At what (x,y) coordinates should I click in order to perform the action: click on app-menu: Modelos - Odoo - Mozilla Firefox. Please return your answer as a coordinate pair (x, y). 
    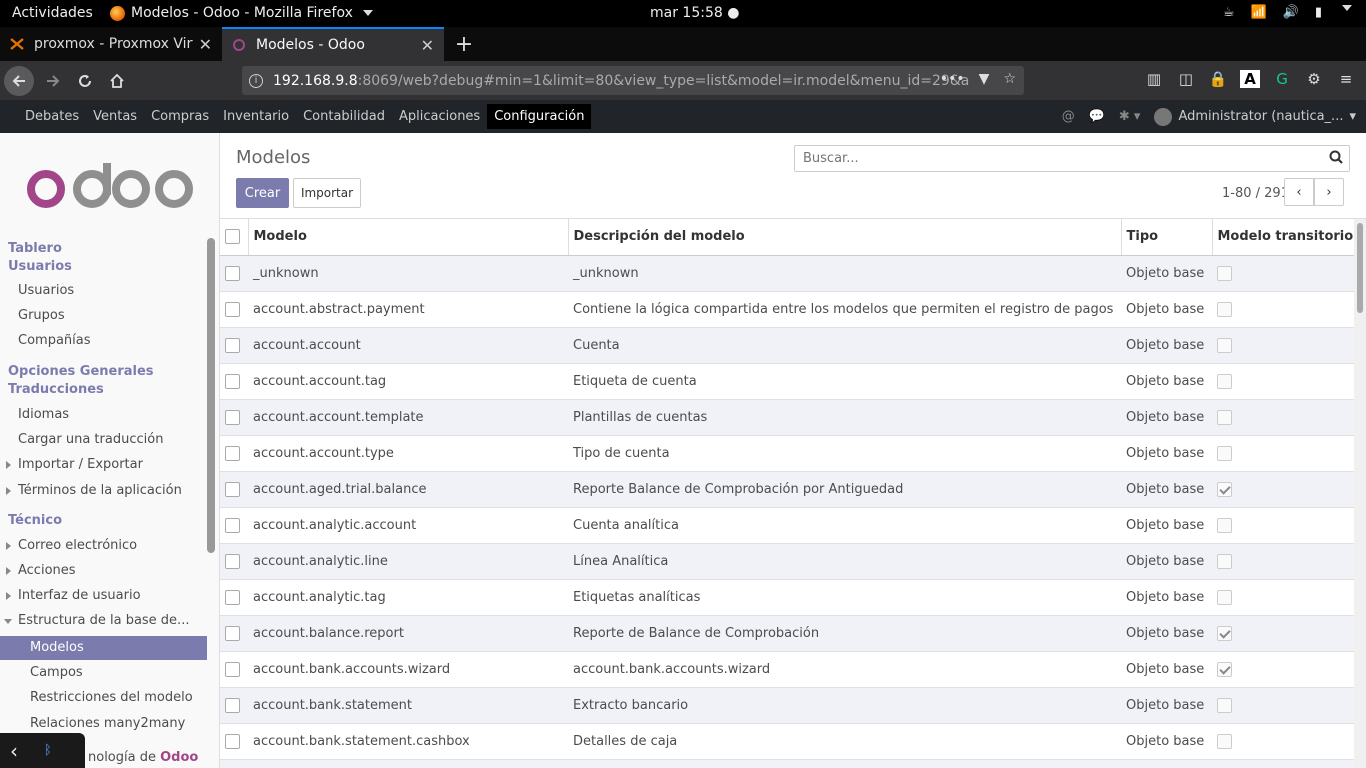
    Looking at the image, I should click on (241, 13).